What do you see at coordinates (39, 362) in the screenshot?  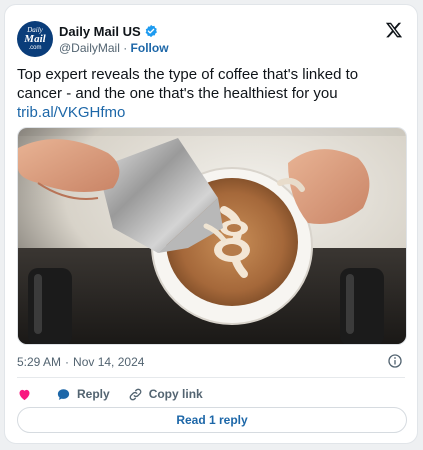 I see `tweet-time: 5:29 AM` at bounding box center [39, 362].